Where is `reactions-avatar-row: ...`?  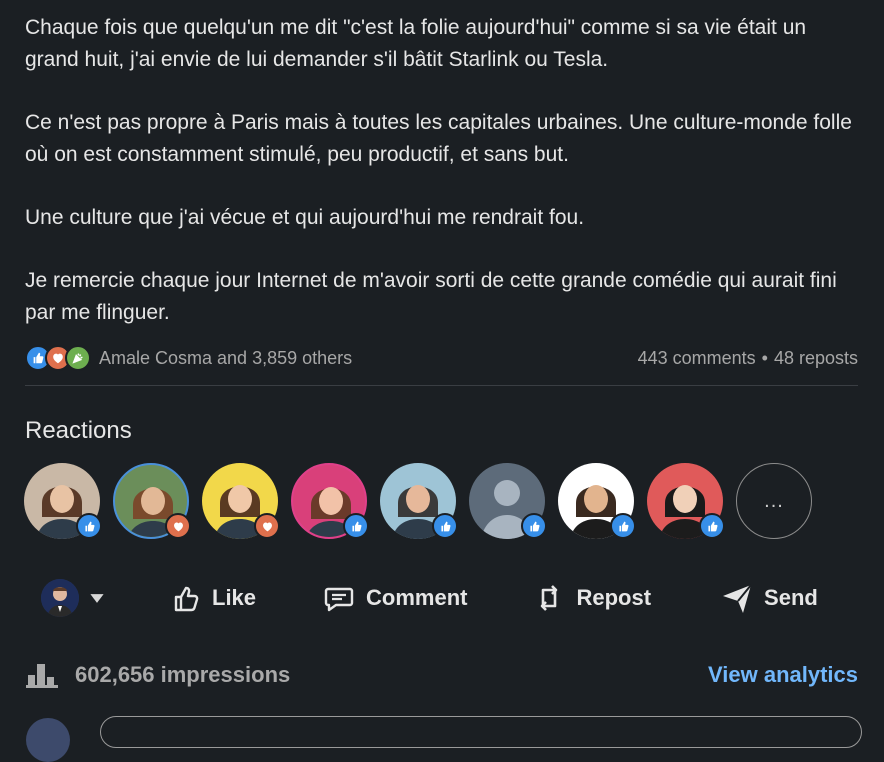
reactions-avatar-row: ... is located at coordinates (418, 503).